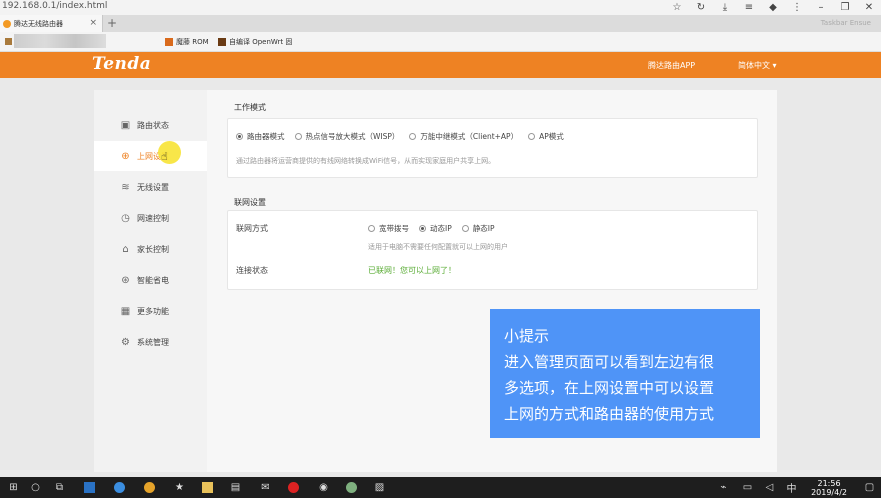  Describe the element at coordinates (60, 41) in the screenshot. I see `blurred-bookmarks` at that location.